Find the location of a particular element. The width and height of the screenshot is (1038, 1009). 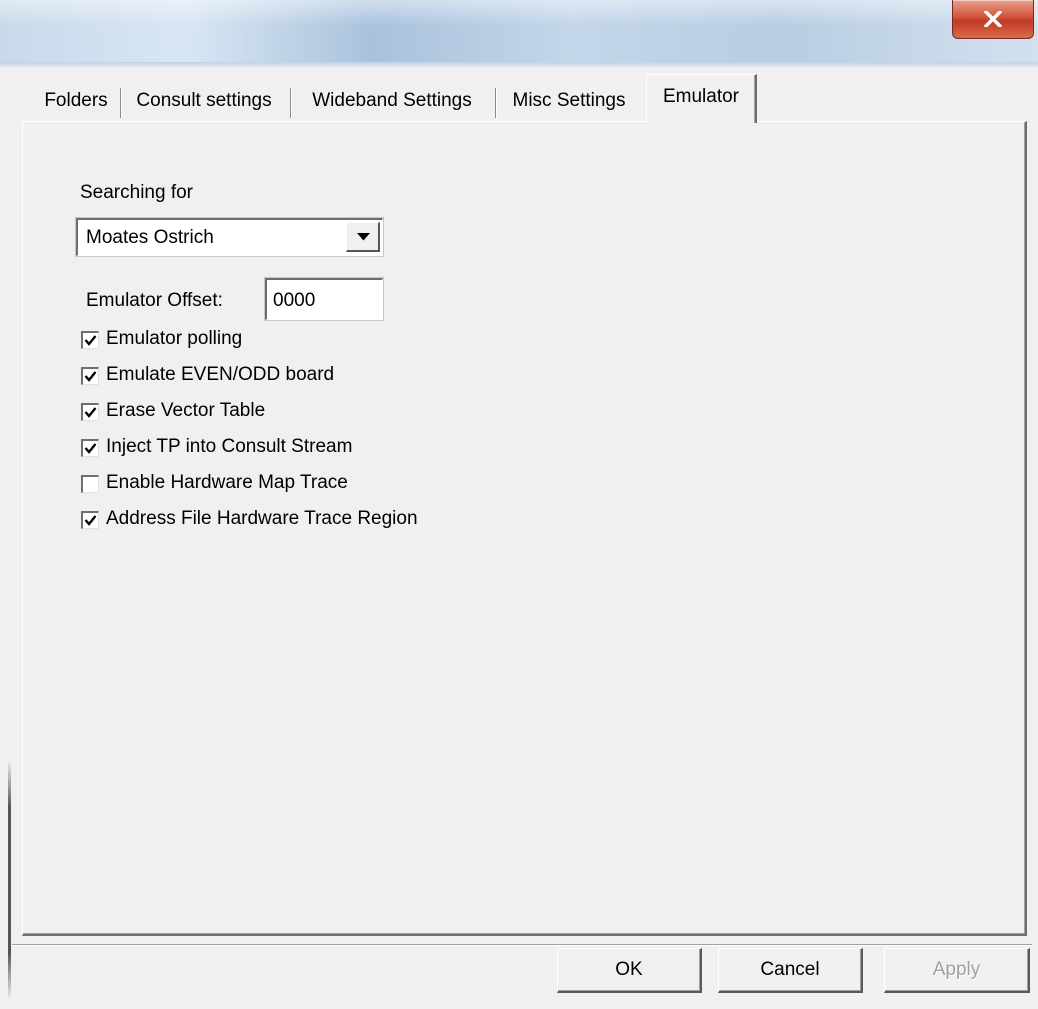

window-edge is located at coordinates (9, 880).